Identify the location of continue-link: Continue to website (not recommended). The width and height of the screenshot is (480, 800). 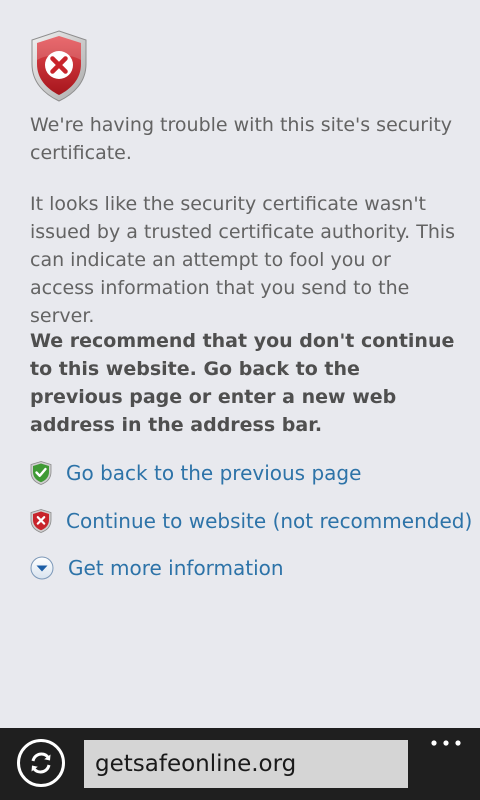
(251, 521).